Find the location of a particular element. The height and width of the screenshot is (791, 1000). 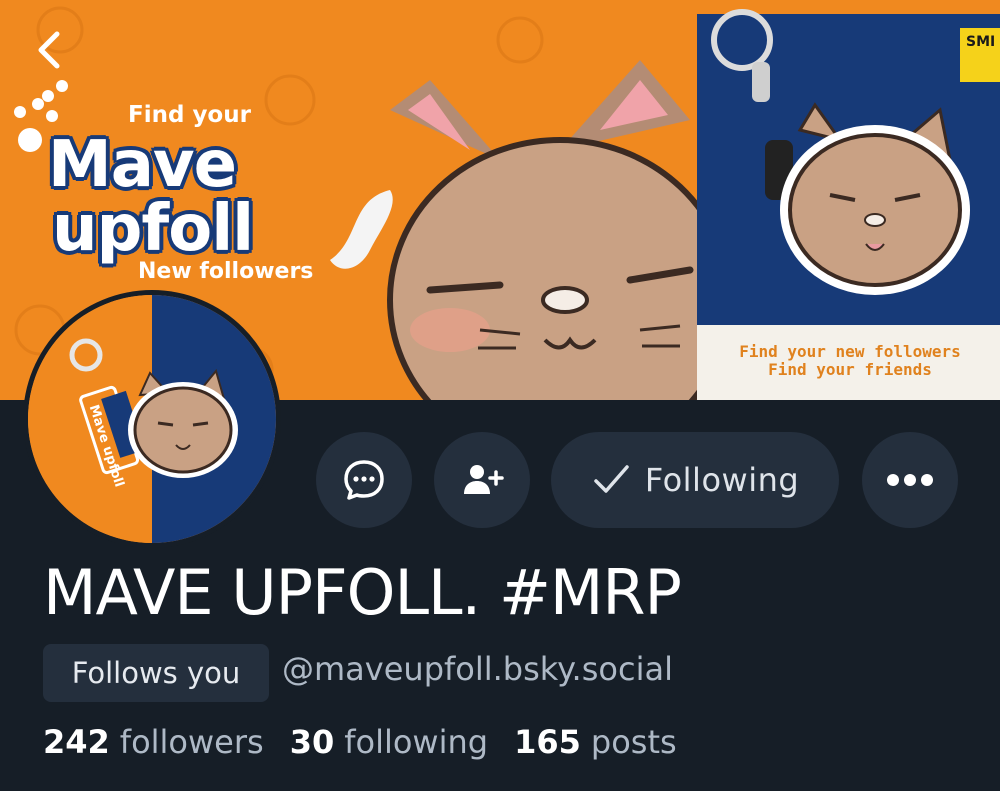

add-to-list-button is located at coordinates (482, 480).